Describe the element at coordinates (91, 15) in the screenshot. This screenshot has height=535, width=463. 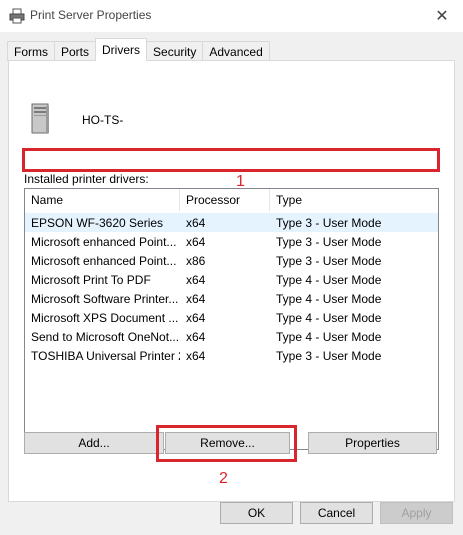
I see `window-title: Print Server Properties` at that location.